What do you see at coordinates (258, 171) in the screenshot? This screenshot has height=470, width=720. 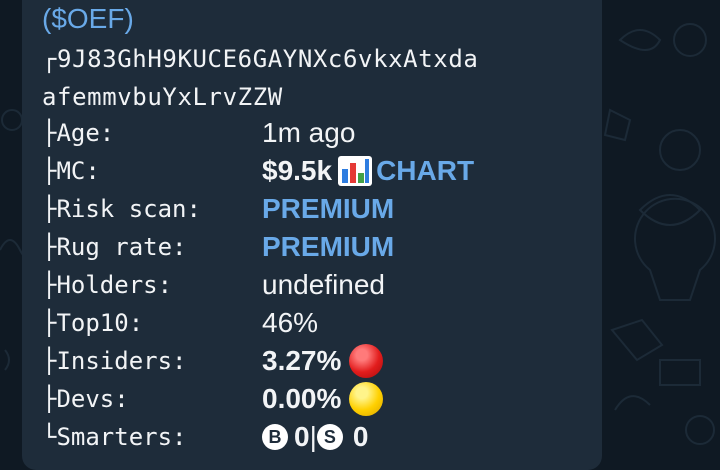 I see `row-mc: ├MC: $9.5k CHART` at bounding box center [258, 171].